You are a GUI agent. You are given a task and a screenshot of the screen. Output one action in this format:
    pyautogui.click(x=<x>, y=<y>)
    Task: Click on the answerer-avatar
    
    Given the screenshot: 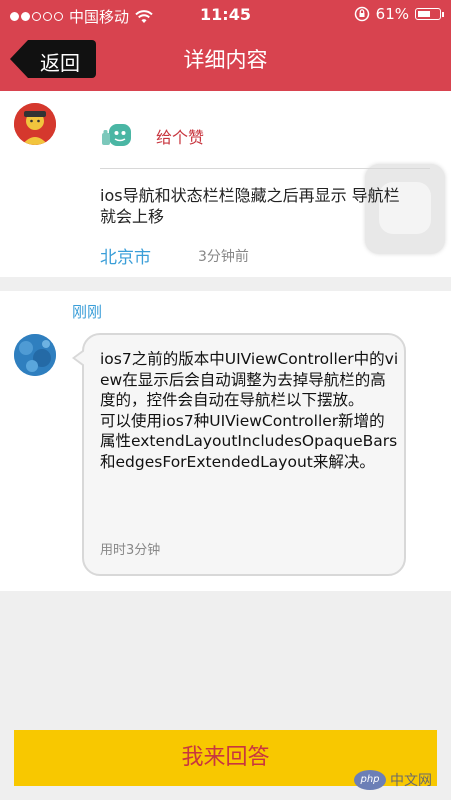 What is the action you would take?
    pyautogui.click(x=35, y=355)
    